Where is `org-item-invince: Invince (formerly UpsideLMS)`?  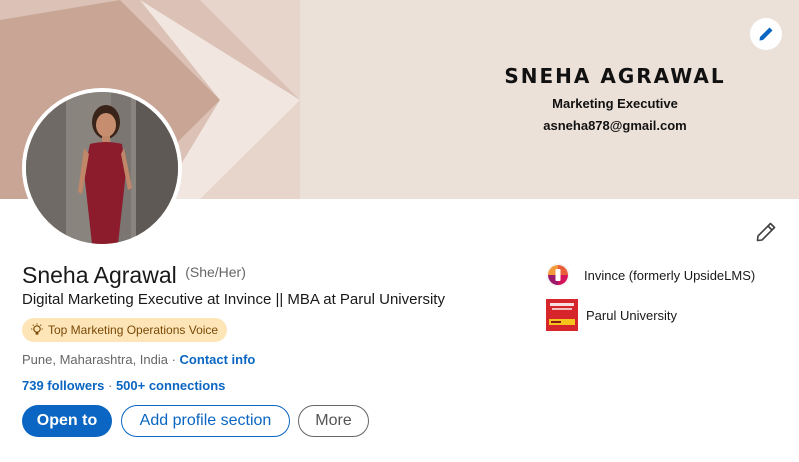 org-item-invince: Invince (formerly UpsideLMS) is located at coordinates (650, 275).